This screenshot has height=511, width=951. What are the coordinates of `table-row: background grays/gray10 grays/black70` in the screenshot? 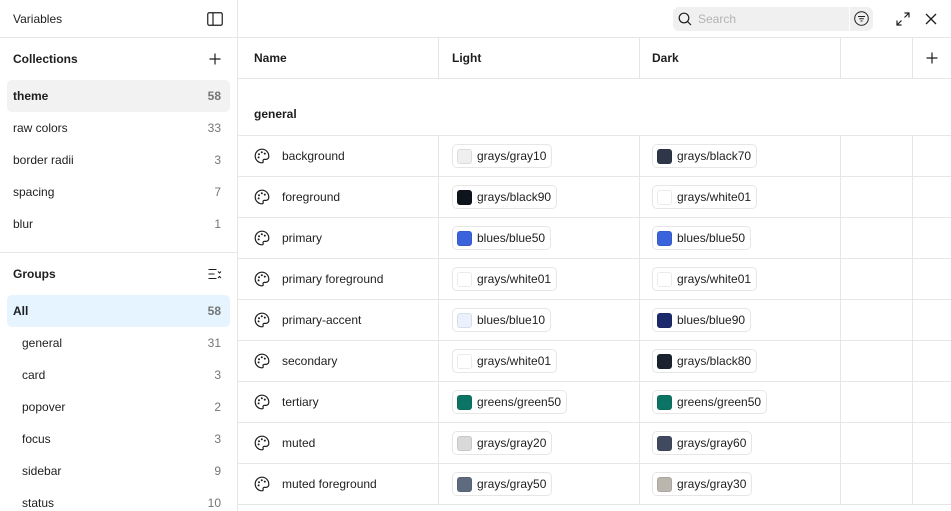 It's located at (594, 156).